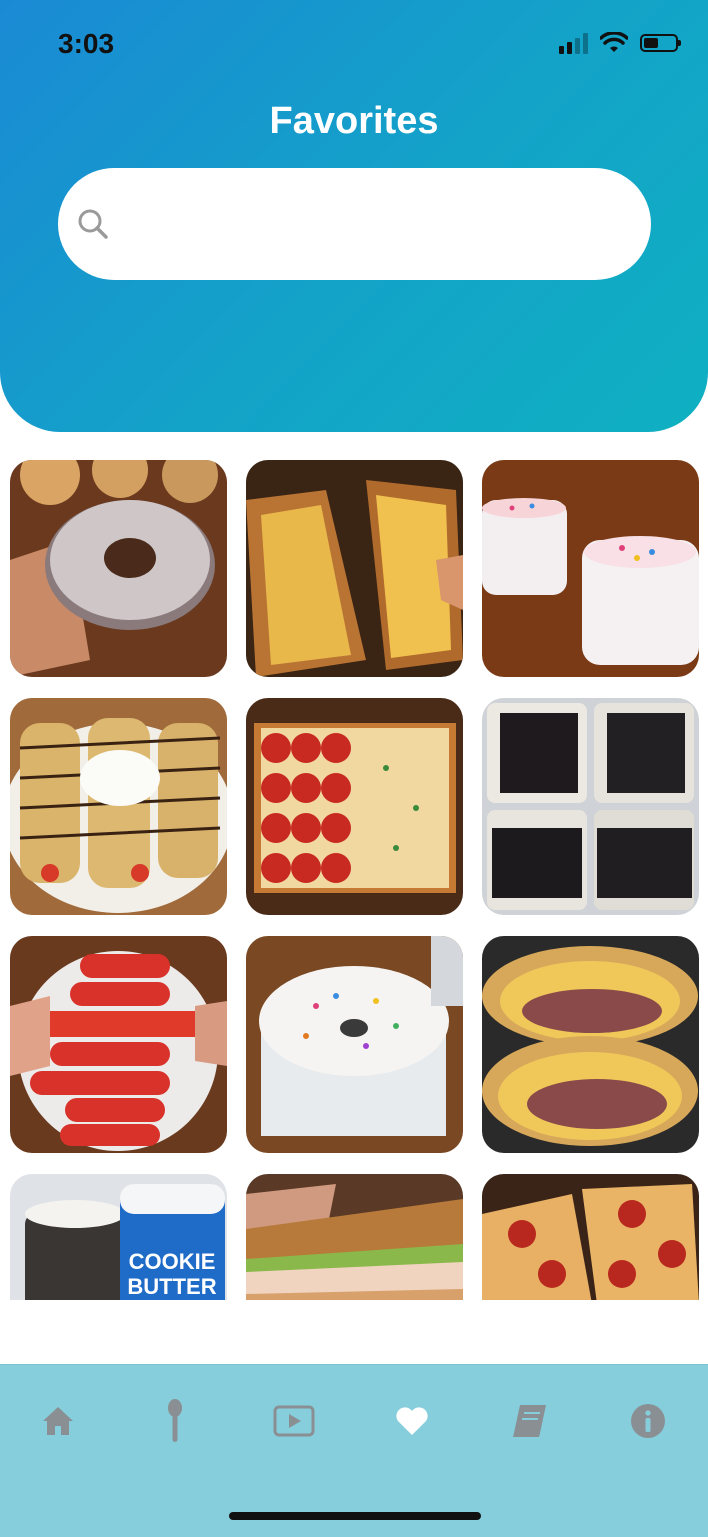 This screenshot has width=708, height=1537. Describe the element at coordinates (590, 568) in the screenshot. I see `favorite-funfetti-jars` at that location.